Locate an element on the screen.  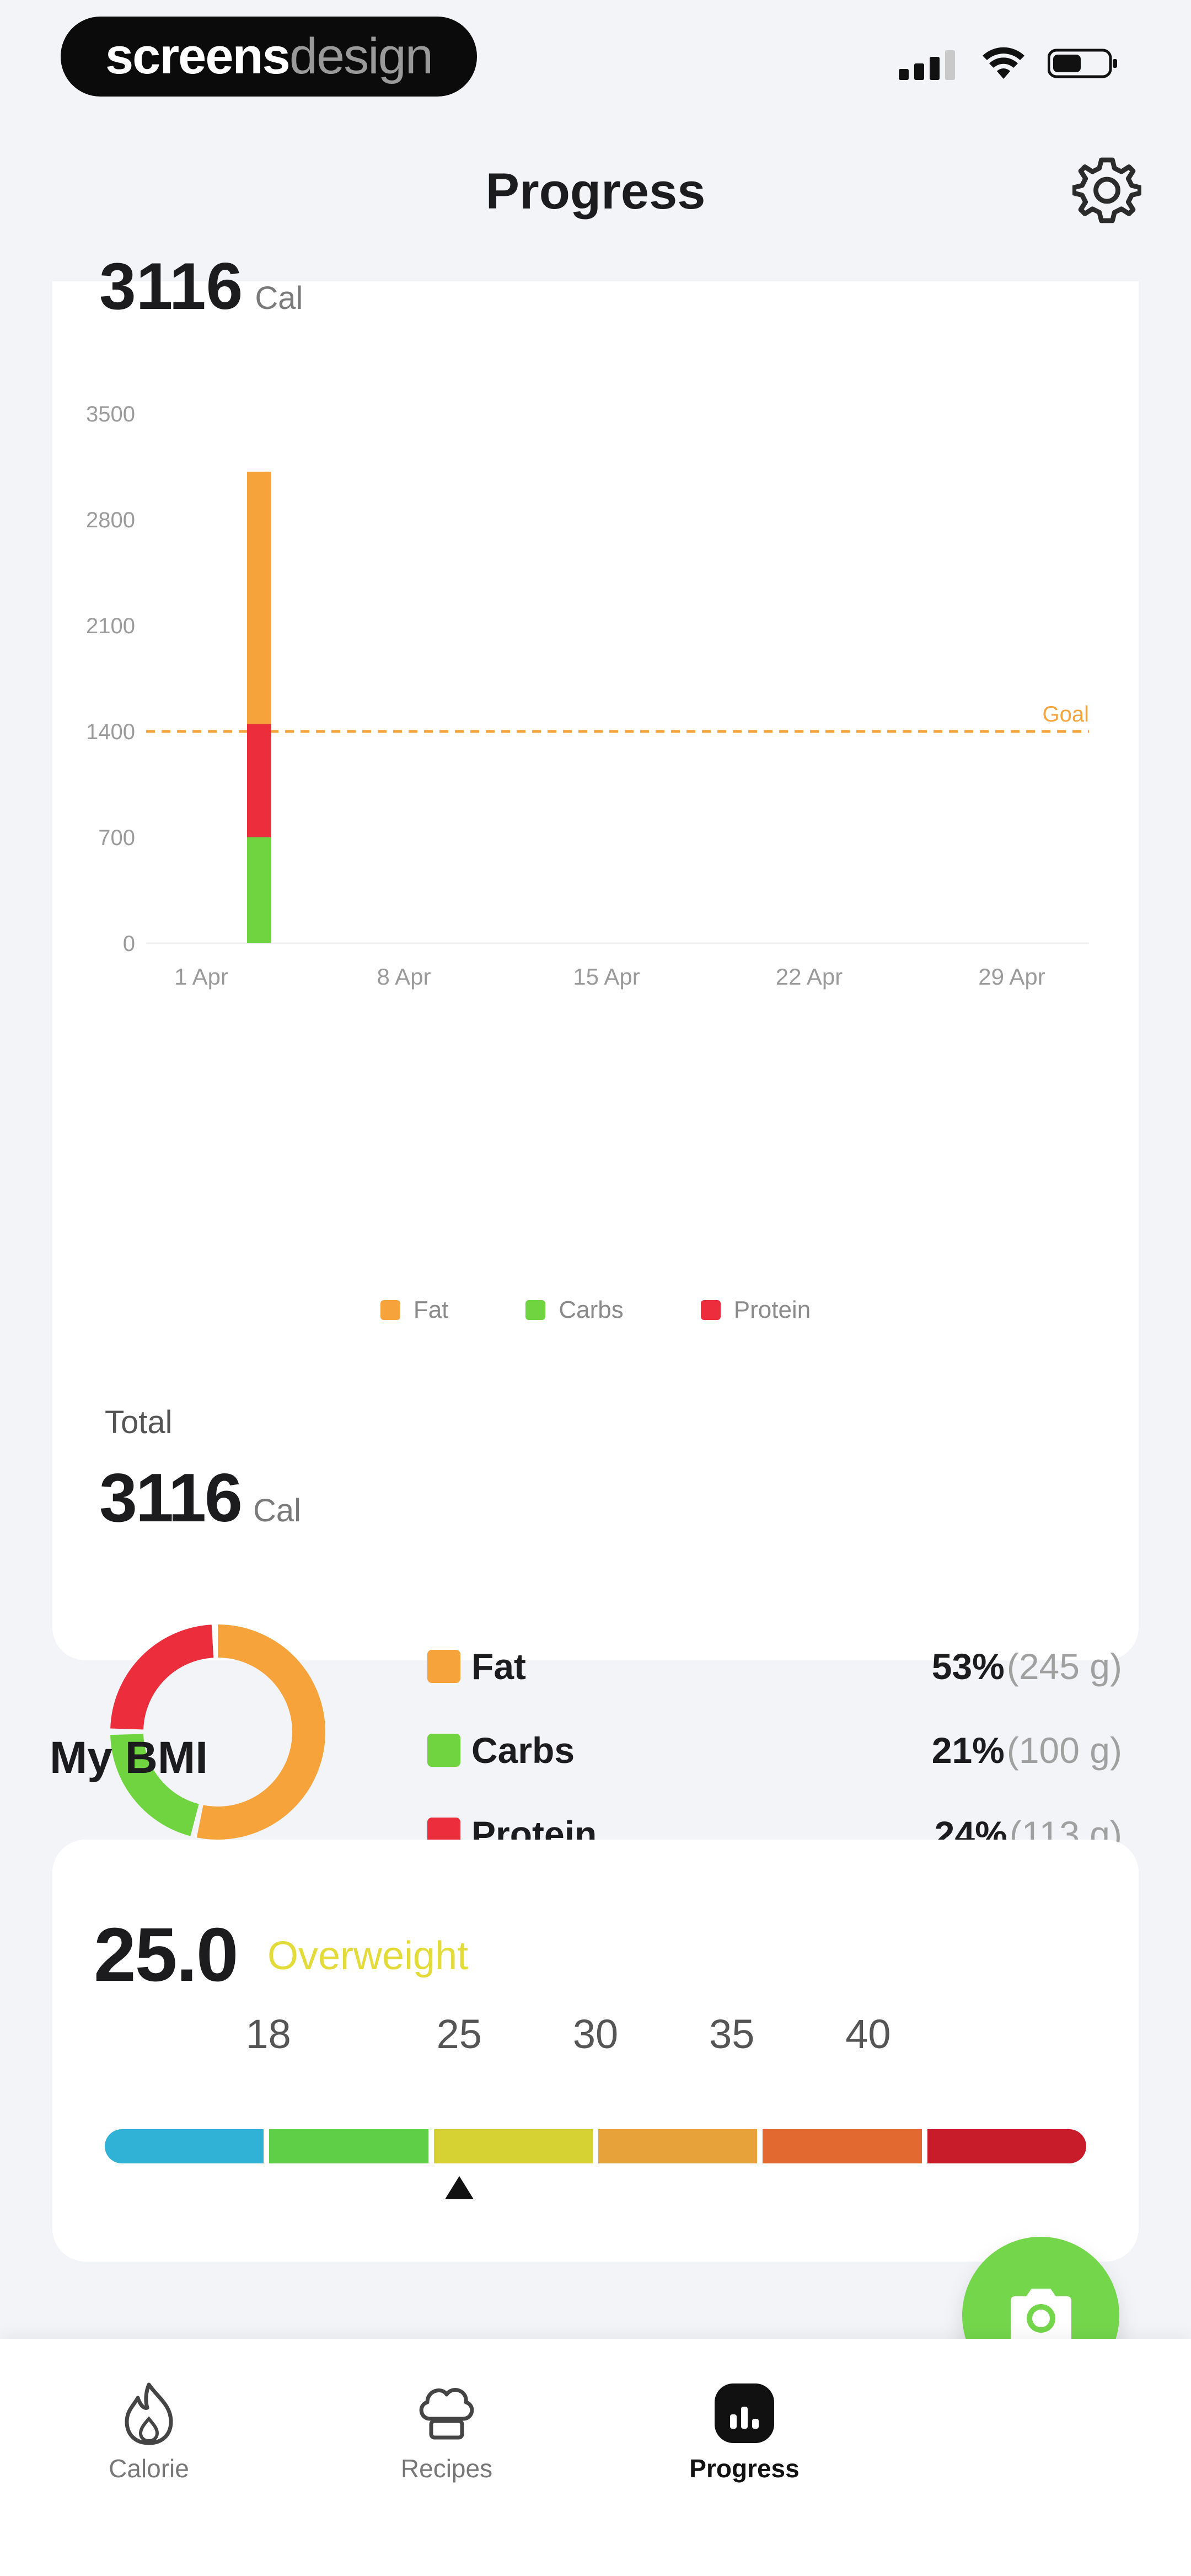
wifi-icon is located at coordinates (1004, 63).